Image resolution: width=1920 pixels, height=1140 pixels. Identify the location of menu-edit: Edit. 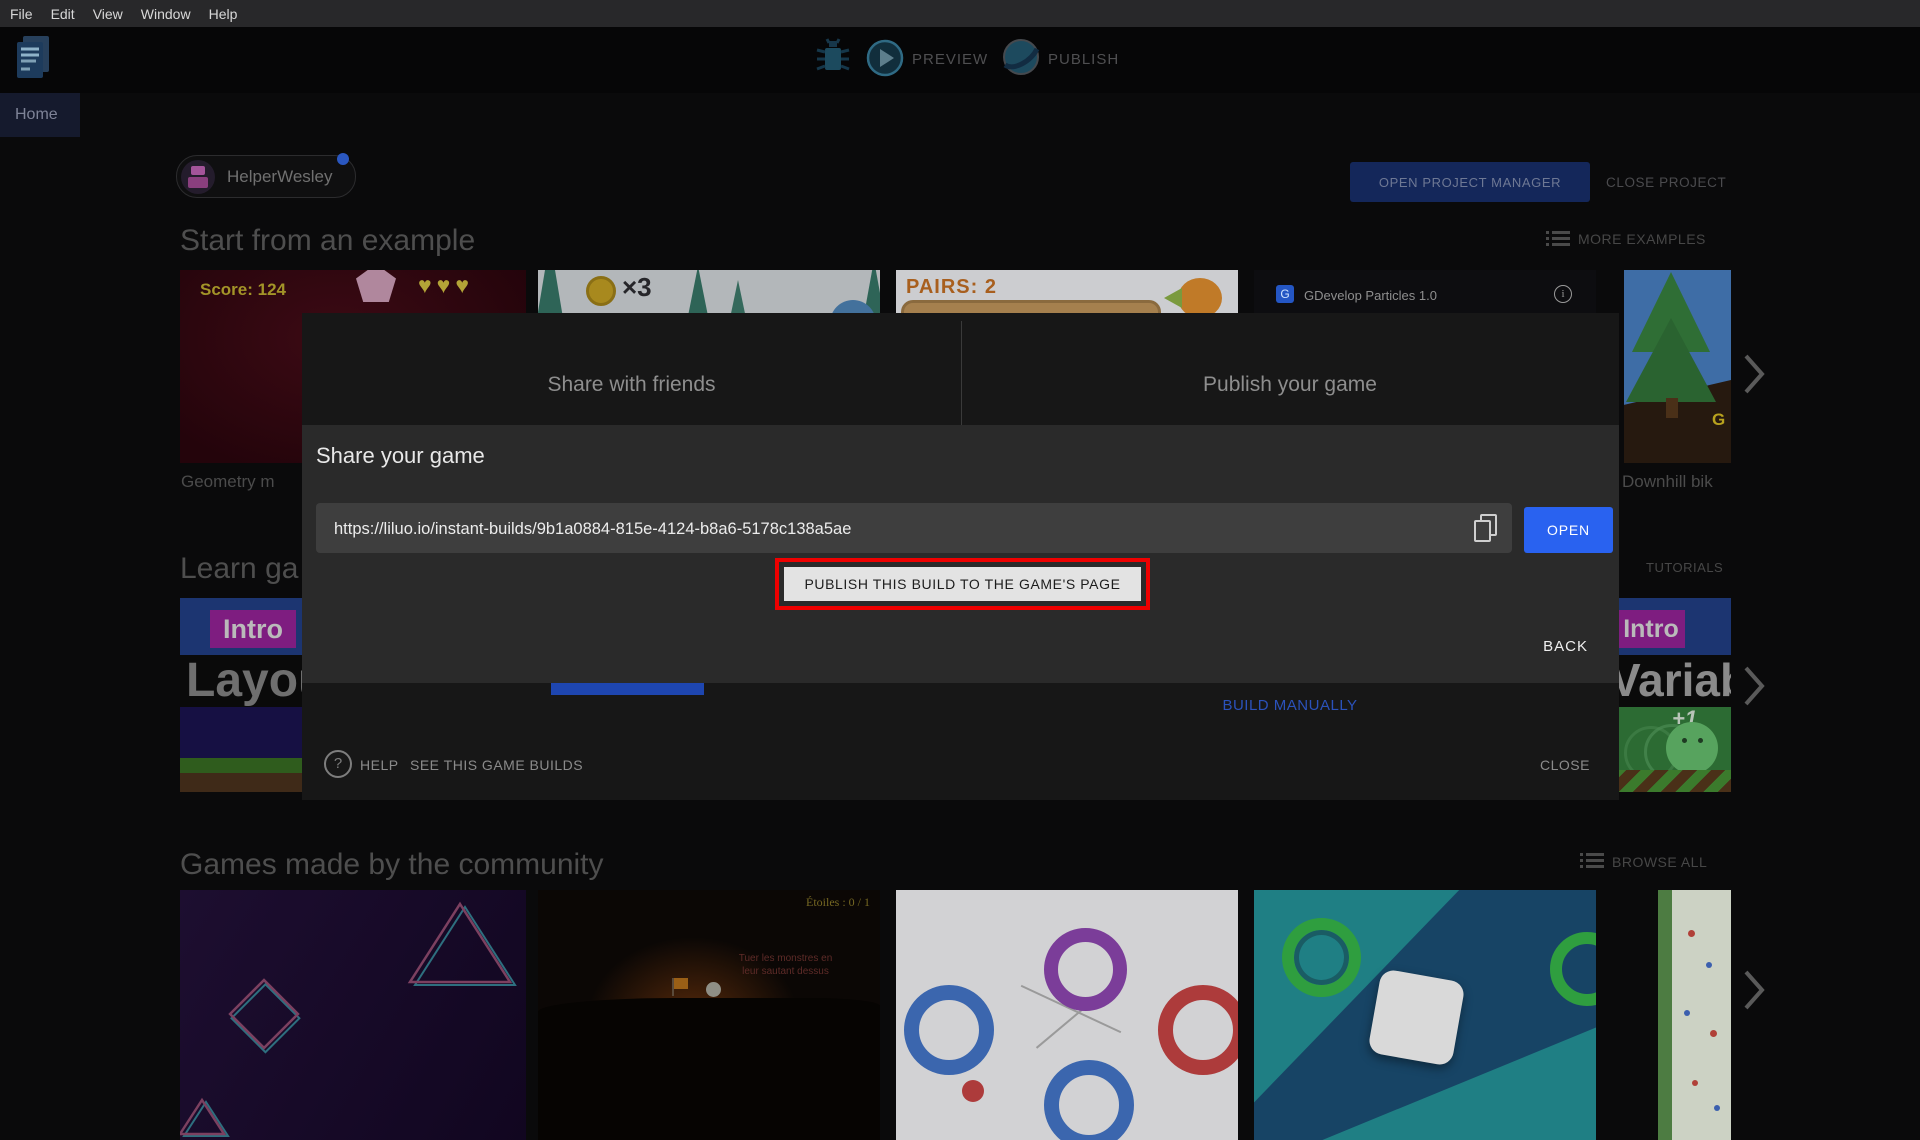
(63, 14).